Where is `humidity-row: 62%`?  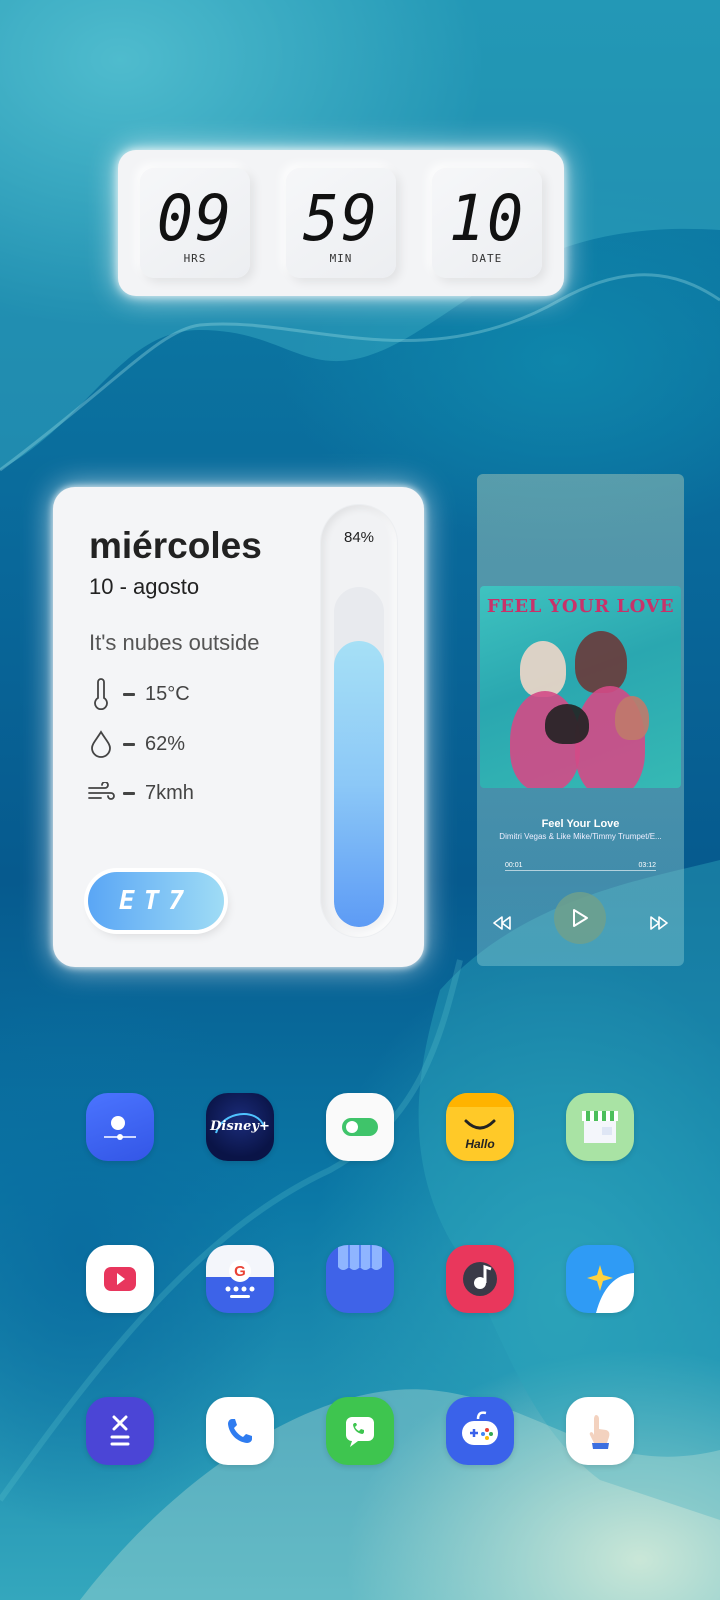
humidity-row: 62% is located at coordinates (136, 744).